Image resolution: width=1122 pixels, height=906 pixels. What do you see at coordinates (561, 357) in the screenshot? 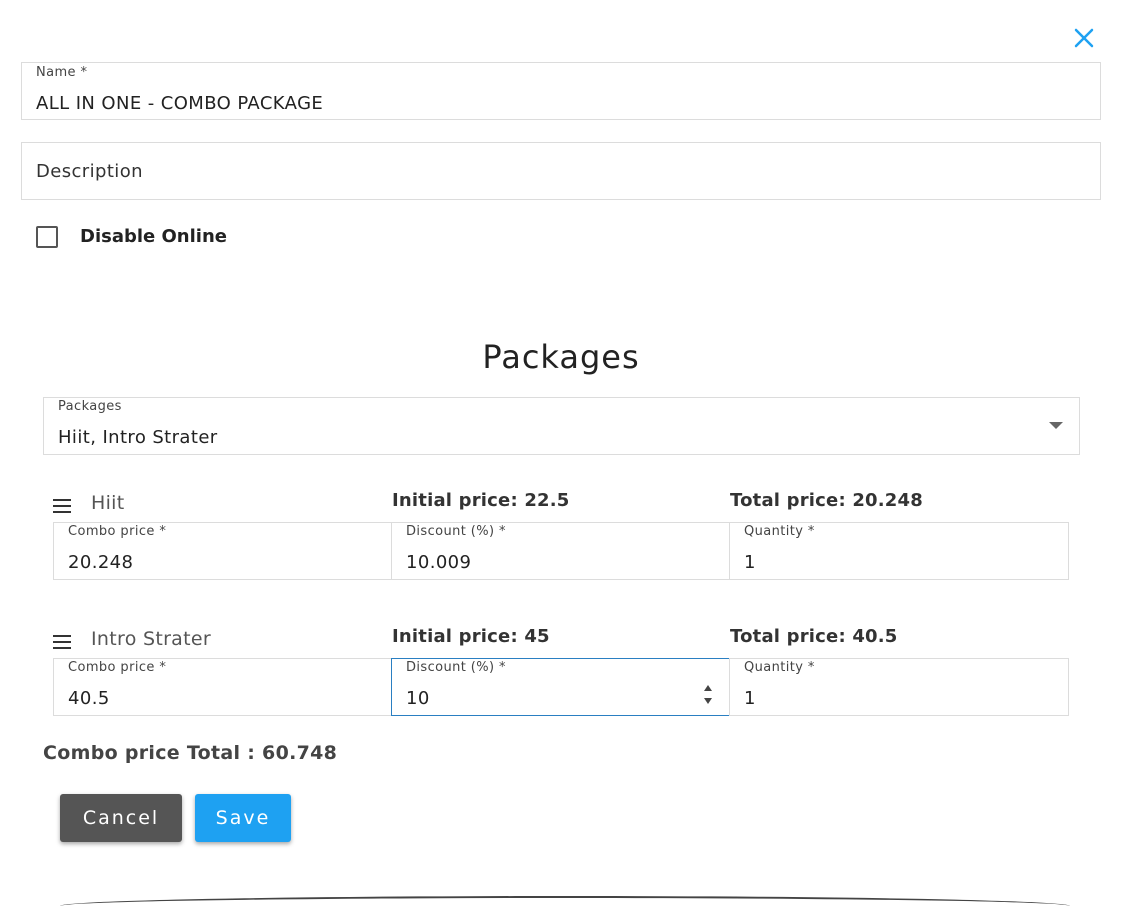
I see `packages-section-title: Packages` at bounding box center [561, 357].